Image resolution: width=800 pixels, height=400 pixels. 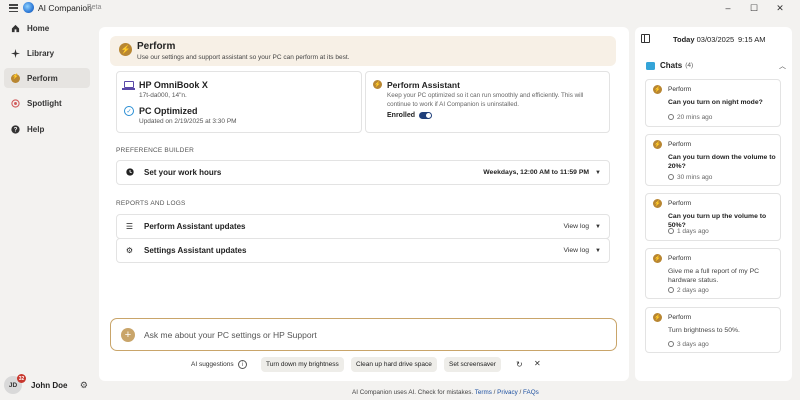 I want to click on chat-time: 30 mins ago, so click(x=690, y=177).